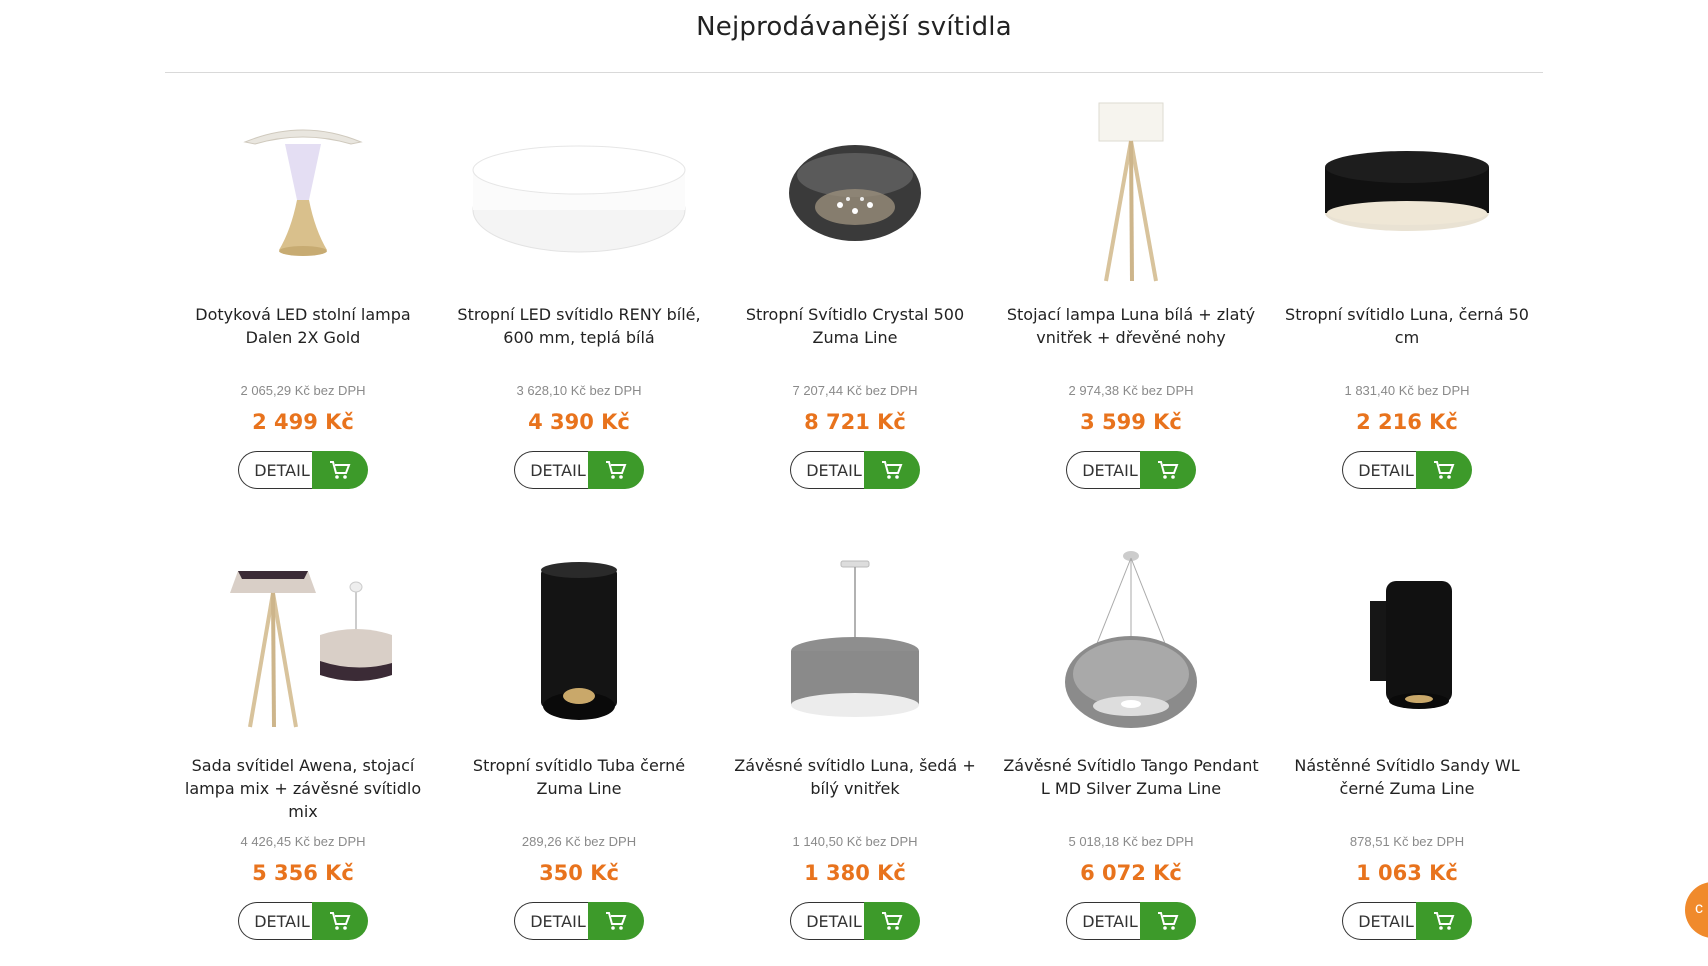 The height and width of the screenshot is (966, 1708). I want to click on product-price-net: 7 207,44 Kč bez DPH, so click(855, 390).